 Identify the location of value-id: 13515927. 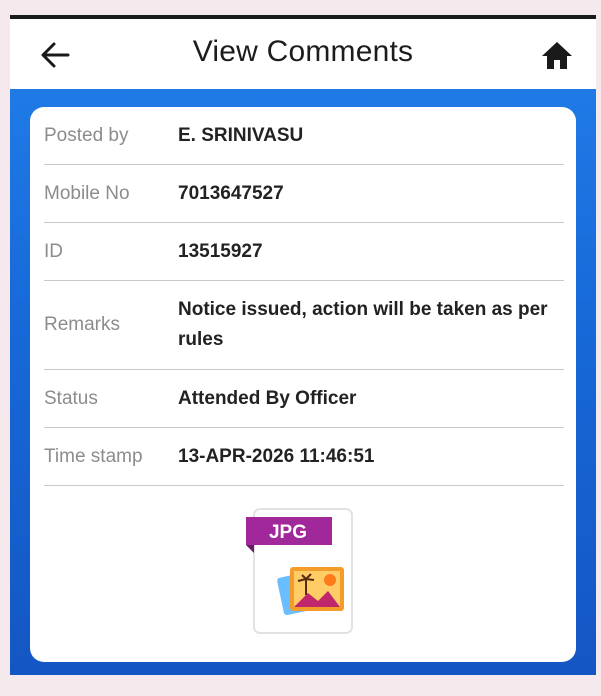
(220, 251).